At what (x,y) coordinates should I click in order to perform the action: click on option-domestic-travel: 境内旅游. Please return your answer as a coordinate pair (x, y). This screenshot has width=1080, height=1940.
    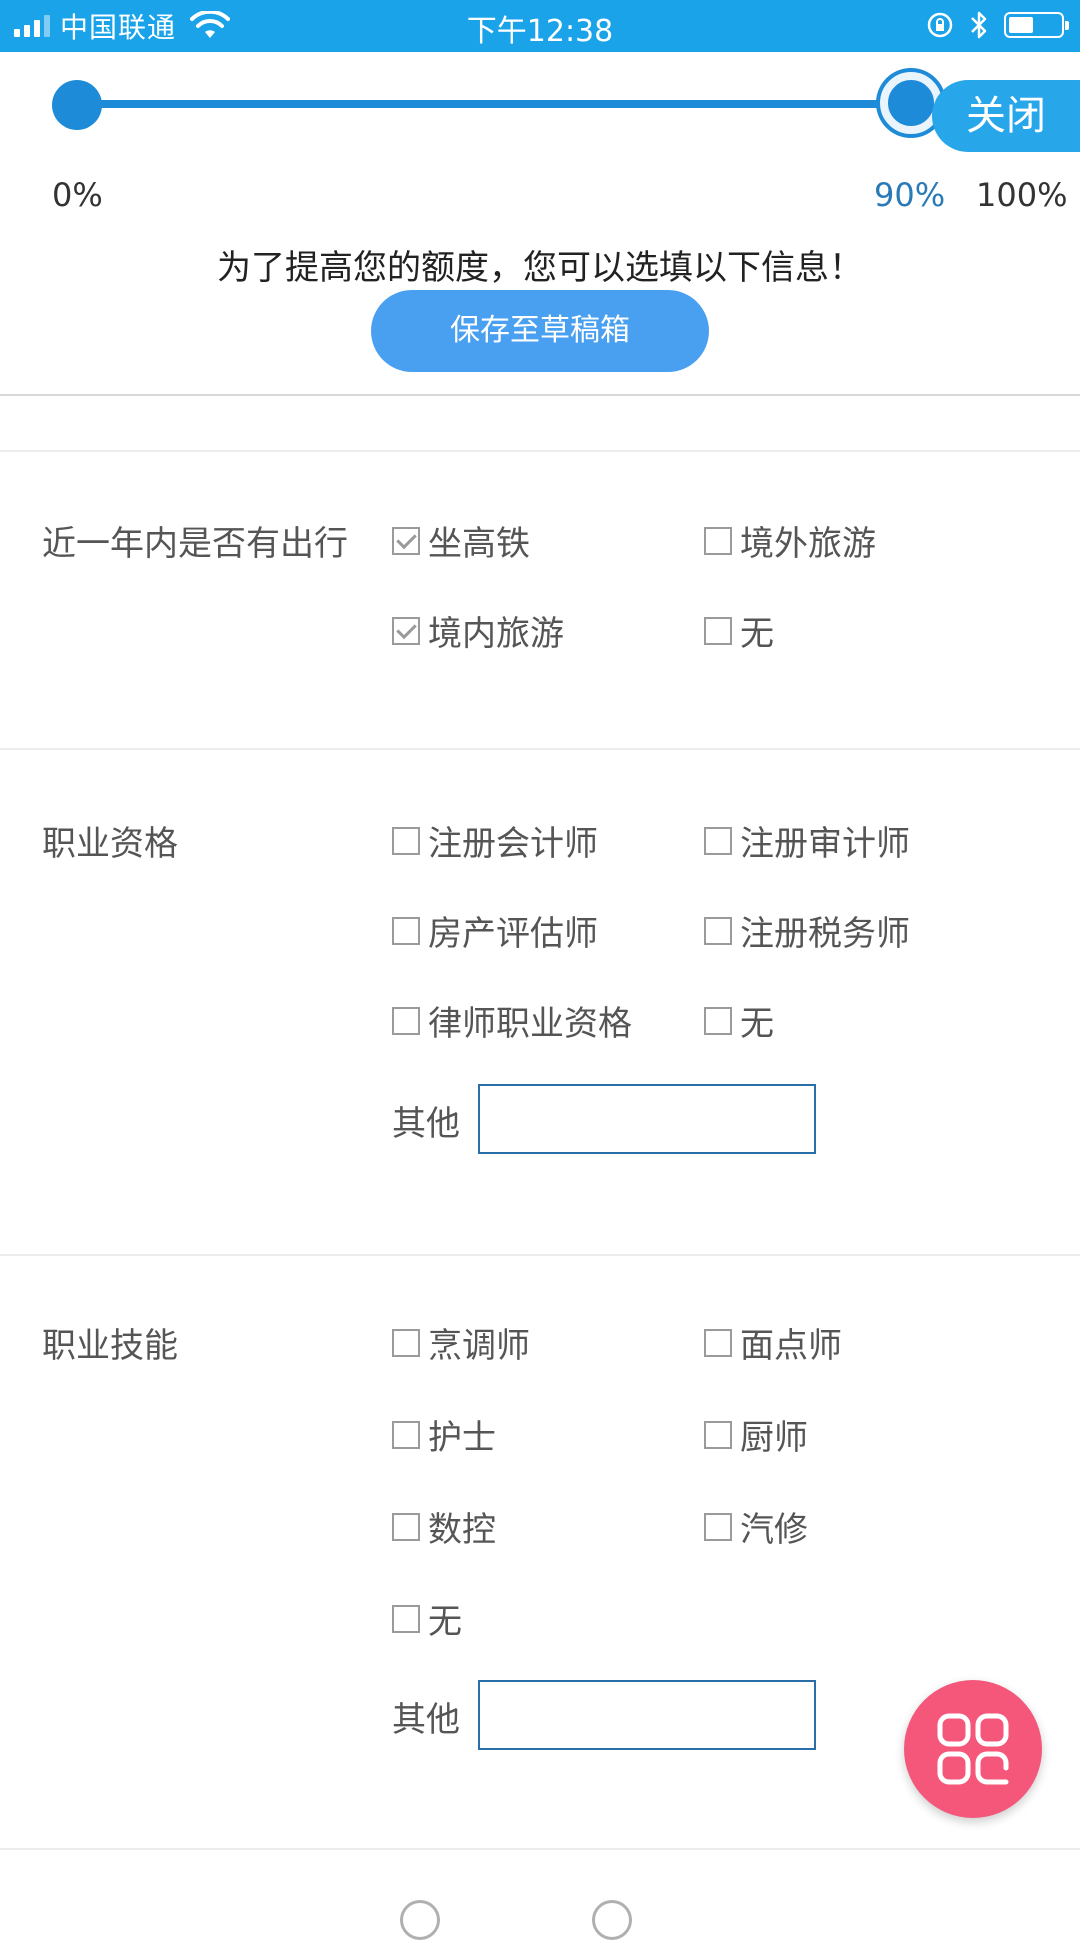
    Looking at the image, I should click on (478, 630).